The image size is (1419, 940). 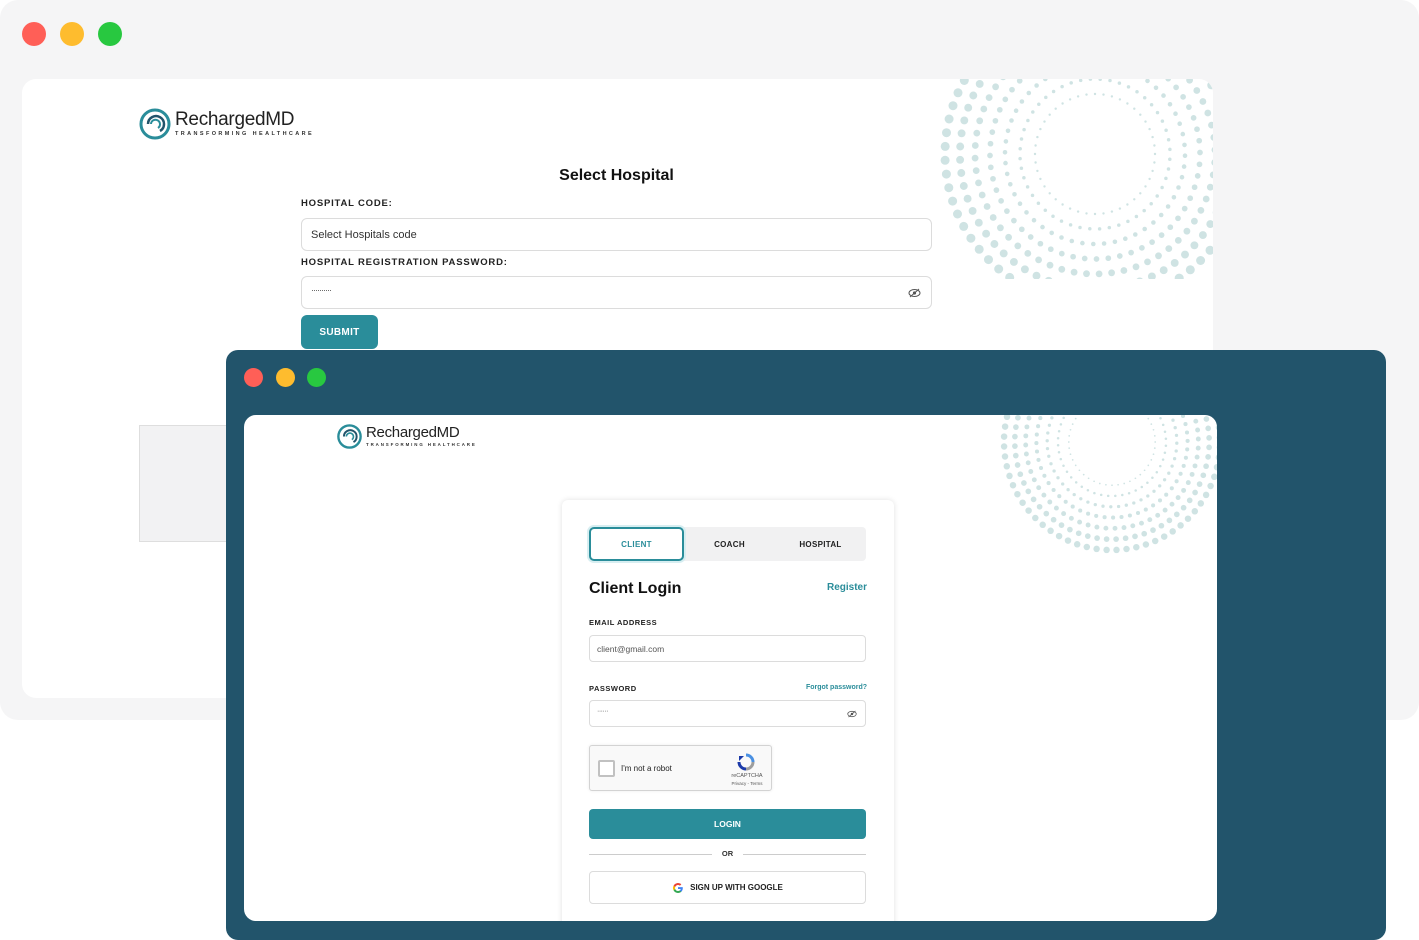 What do you see at coordinates (616, 292) in the screenshot?
I see `hospital-password-input: ··········` at bounding box center [616, 292].